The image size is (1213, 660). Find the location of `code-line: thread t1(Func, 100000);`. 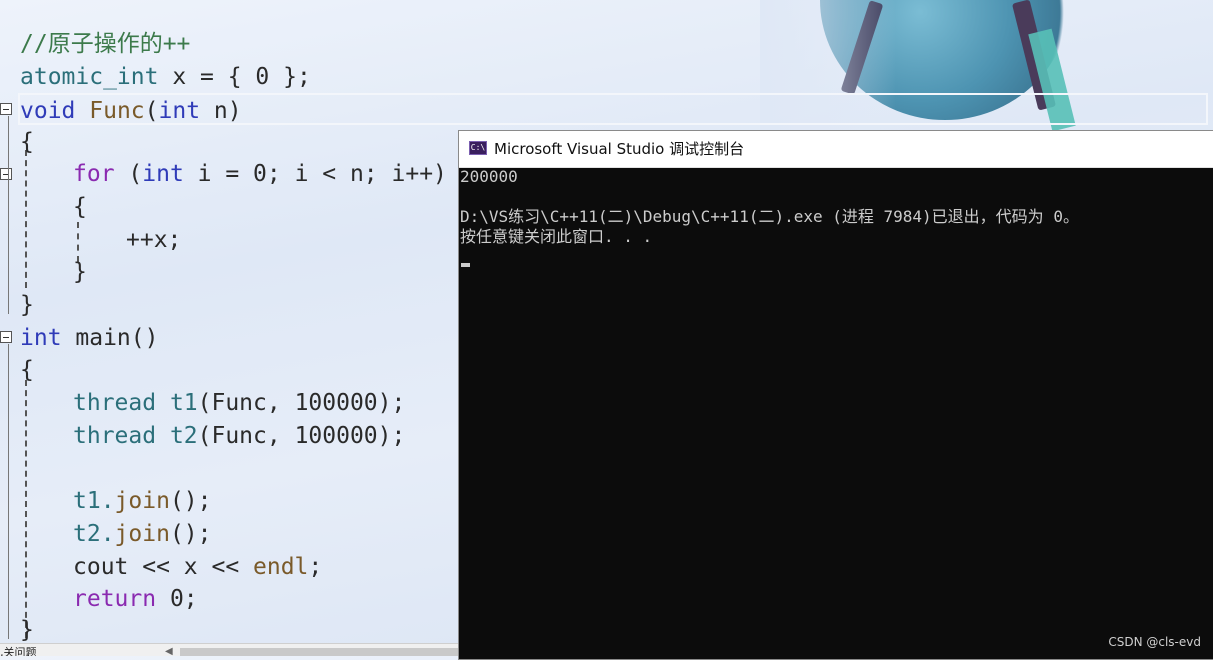

code-line: thread t1(Func, 100000); is located at coordinates (239, 403).